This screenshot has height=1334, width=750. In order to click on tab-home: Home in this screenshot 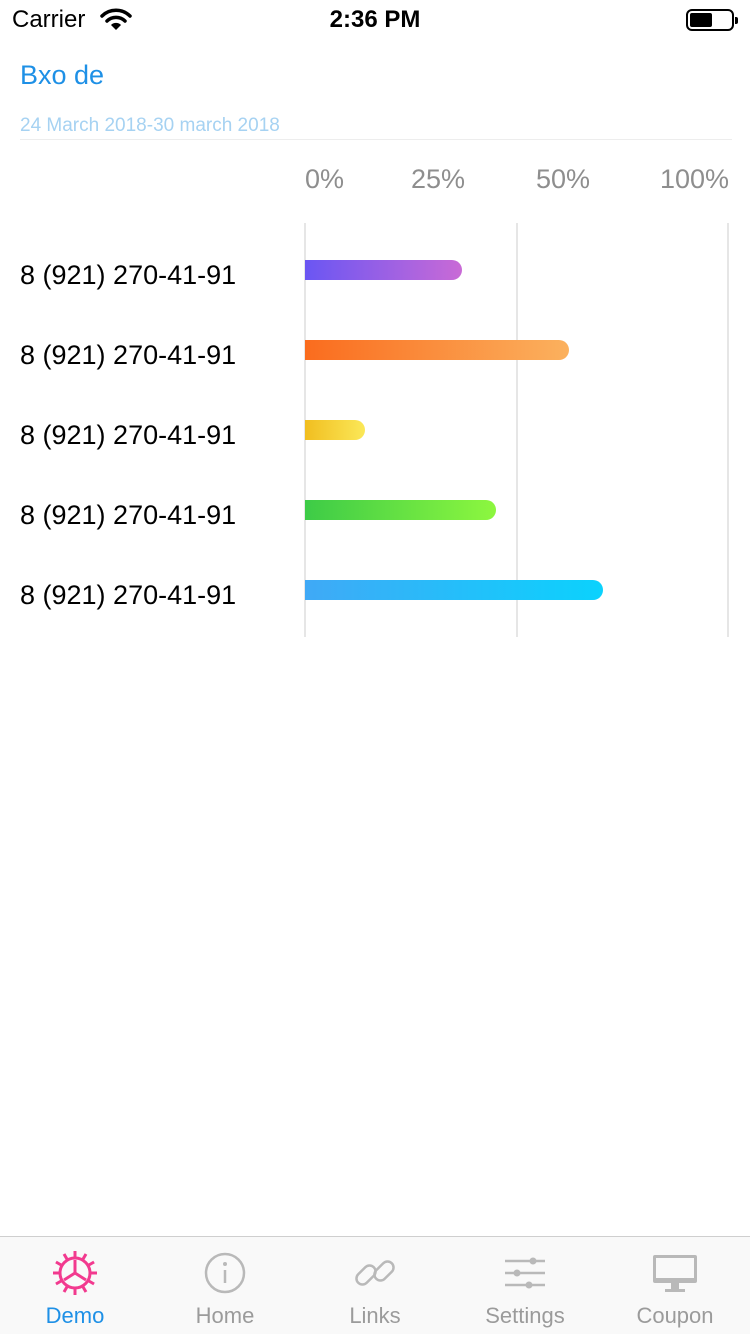, I will do `click(225, 1285)`.